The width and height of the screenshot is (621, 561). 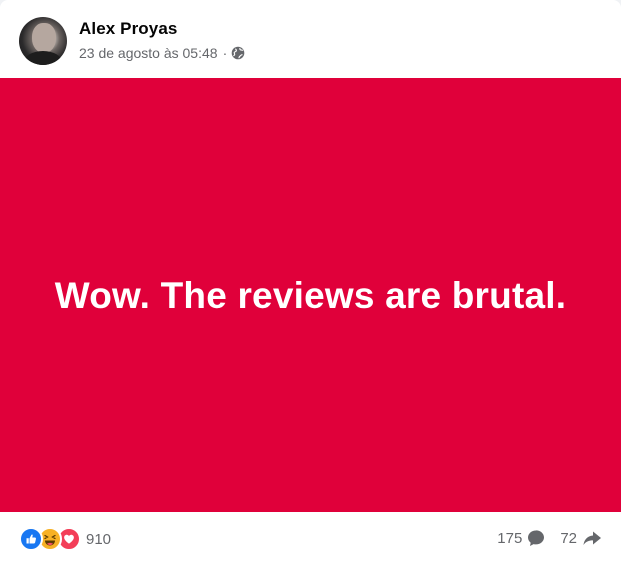 I want to click on banner-text: Wow. The reviews are brutal., so click(x=310, y=295).